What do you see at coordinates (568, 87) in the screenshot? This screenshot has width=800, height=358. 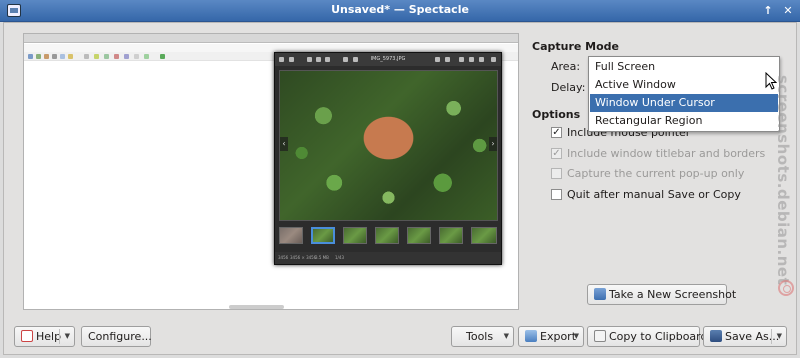 I see `delay-label: Delay:` at bounding box center [568, 87].